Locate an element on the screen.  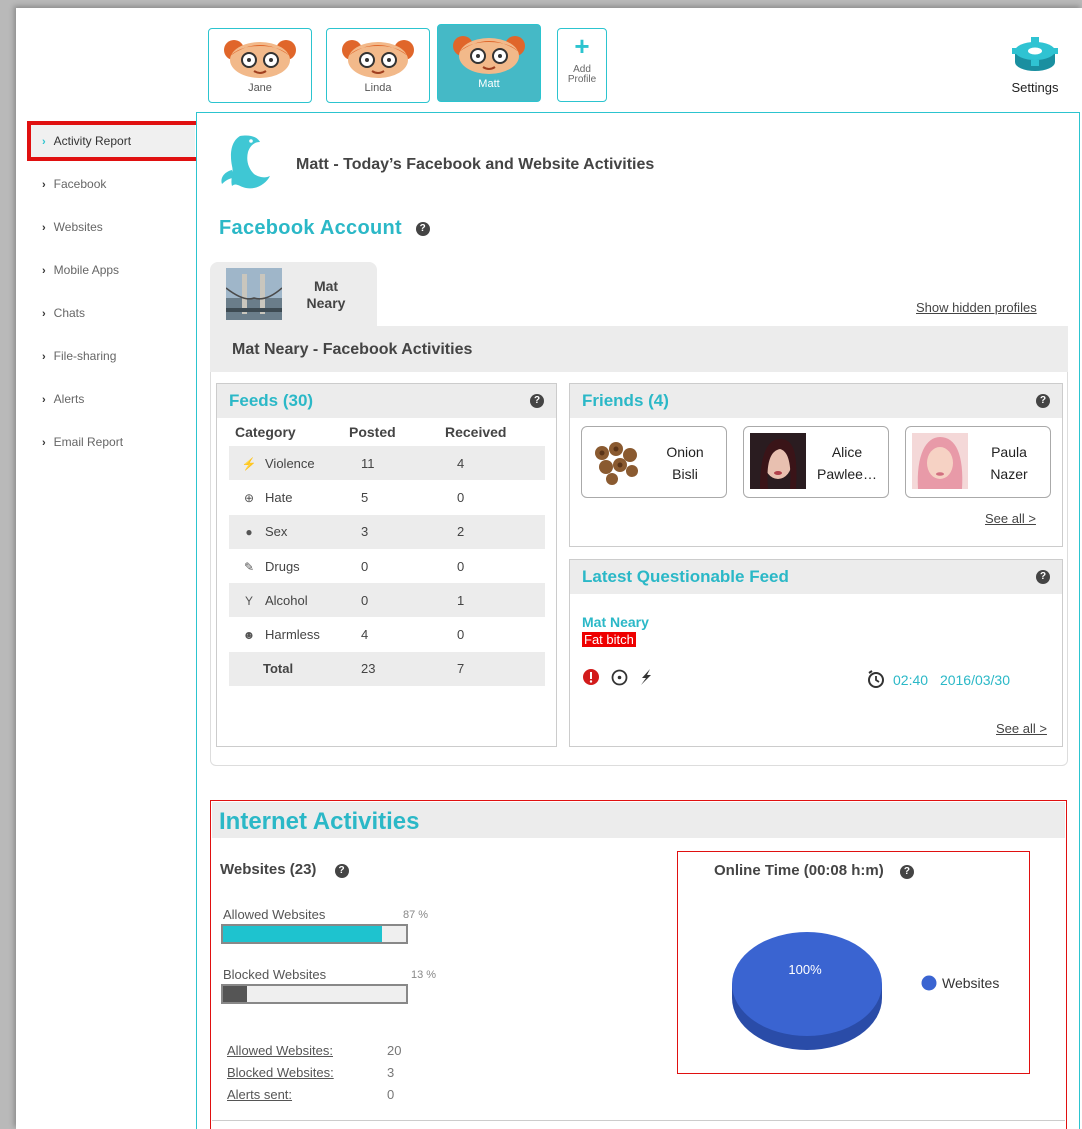
blocked-websites-bar is located at coordinates (314, 994).